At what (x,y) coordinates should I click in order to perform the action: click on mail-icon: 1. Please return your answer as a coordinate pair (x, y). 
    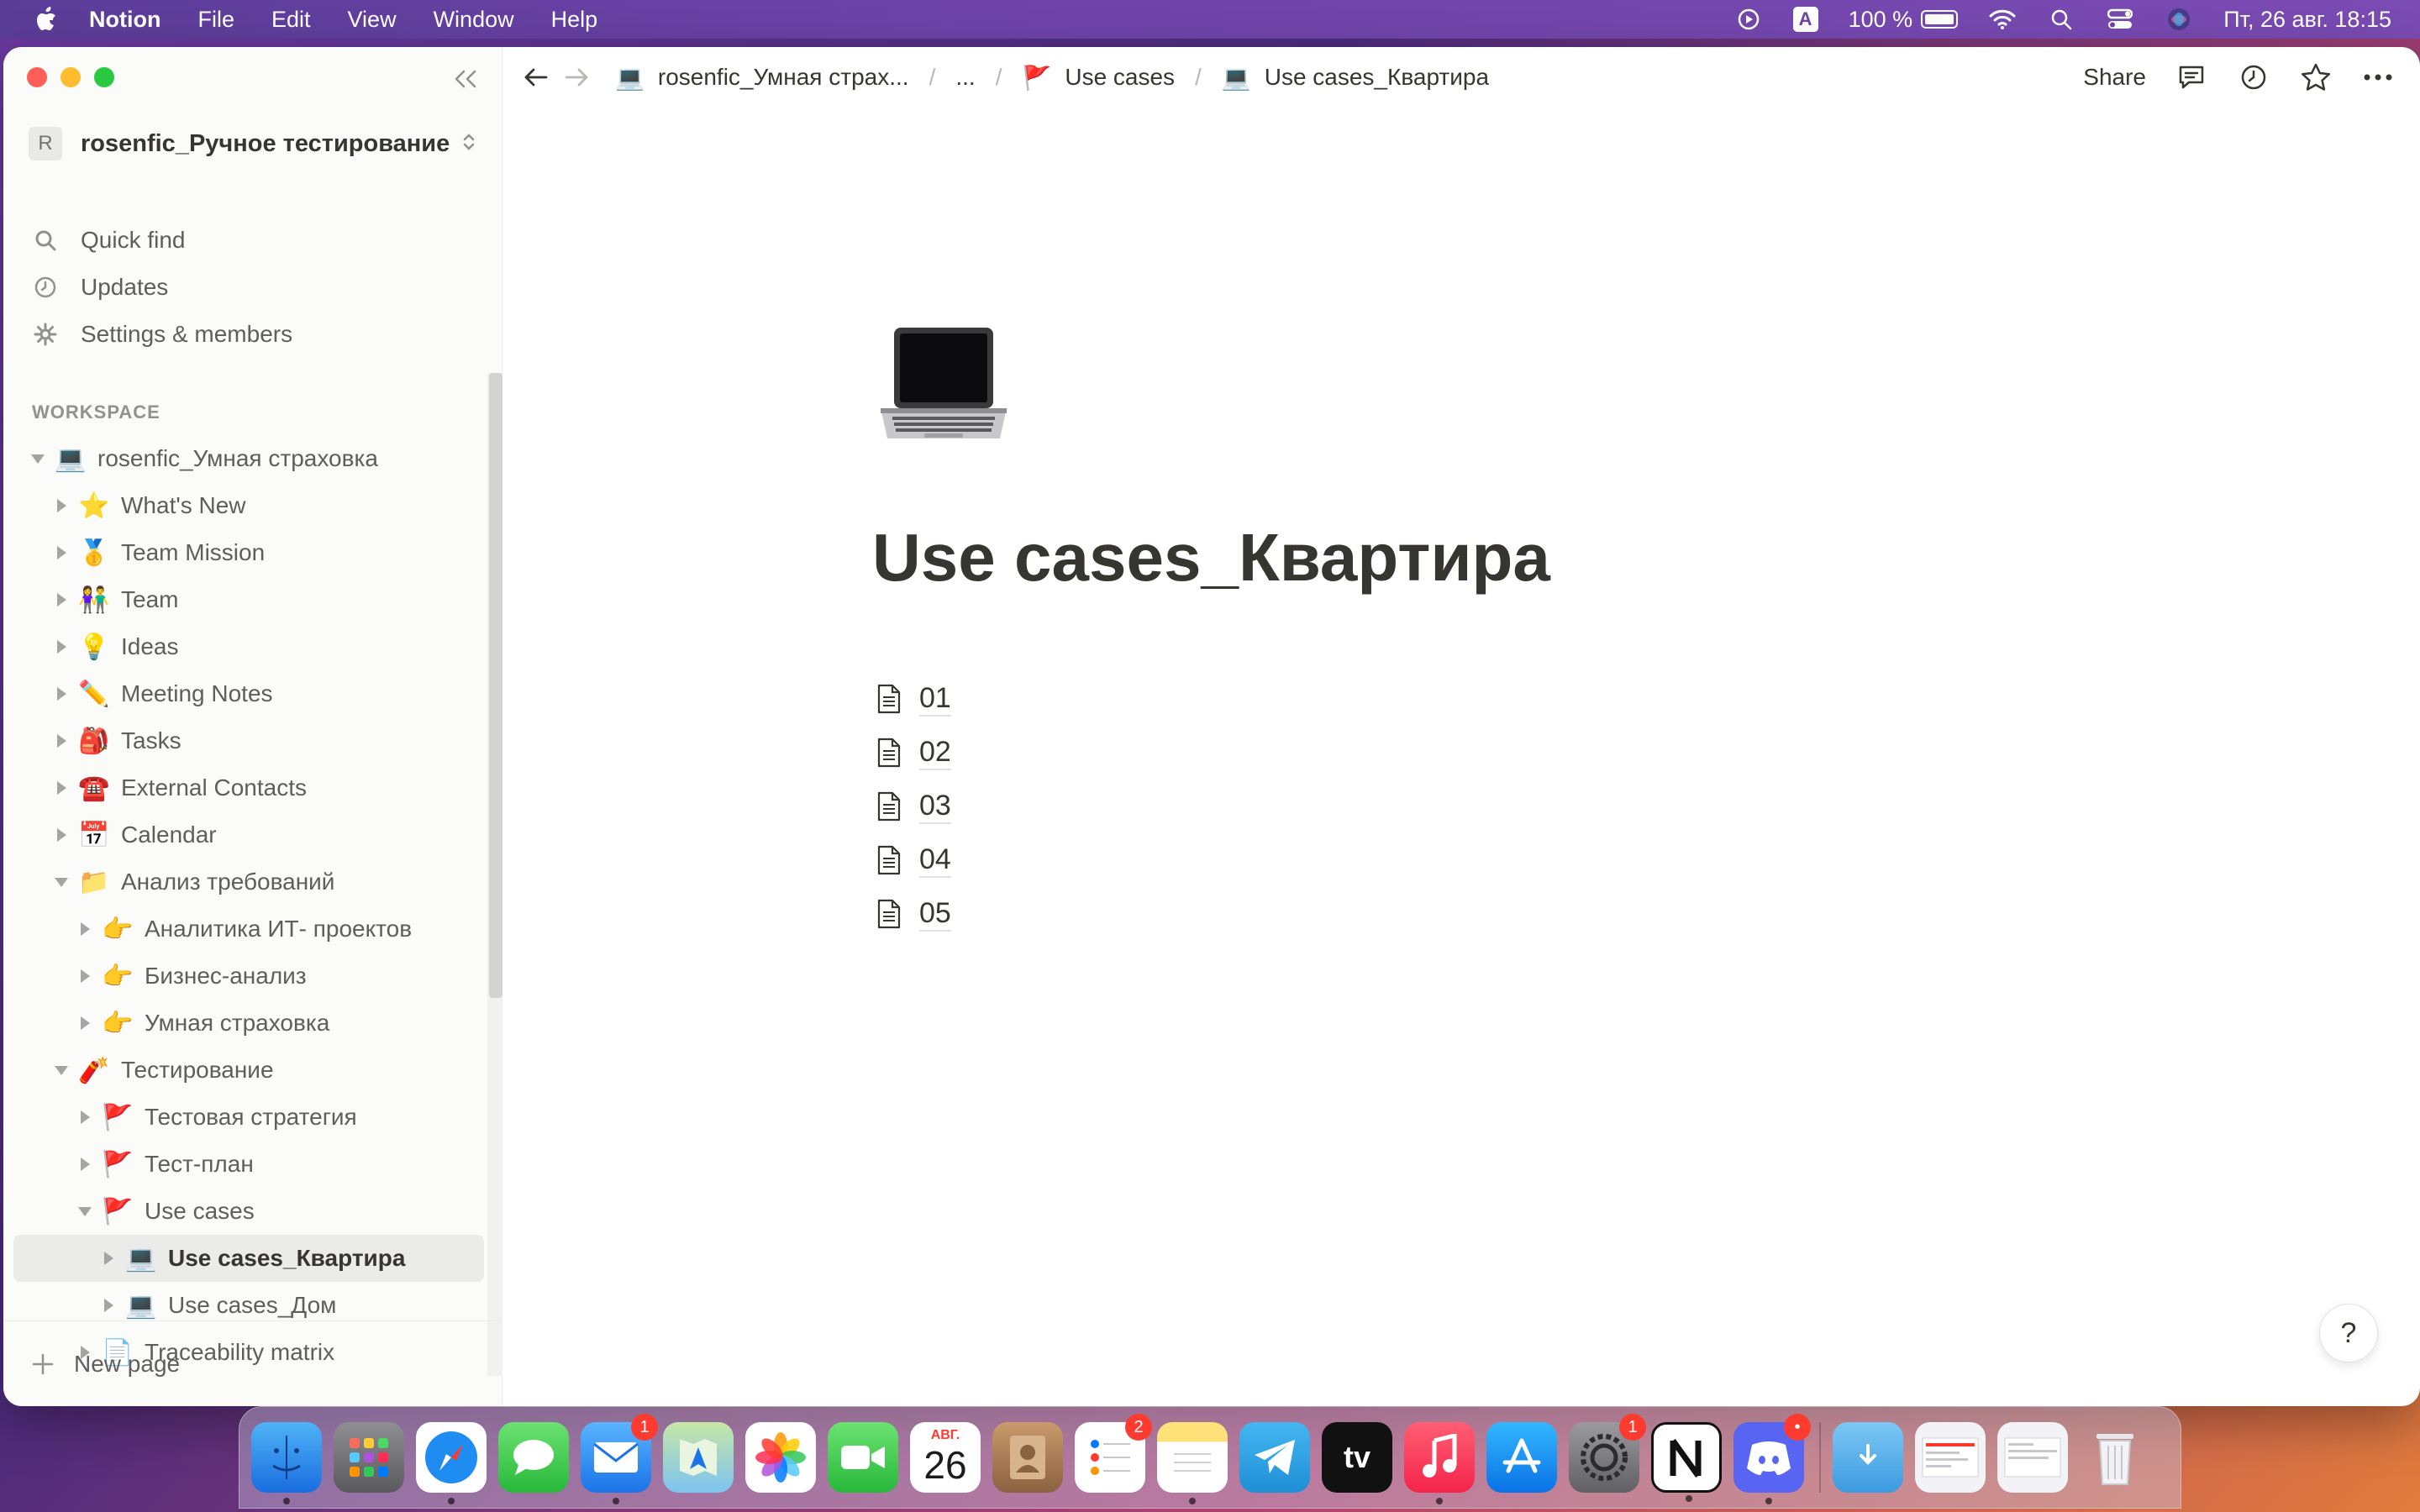
    Looking at the image, I should click on (619, 1459).